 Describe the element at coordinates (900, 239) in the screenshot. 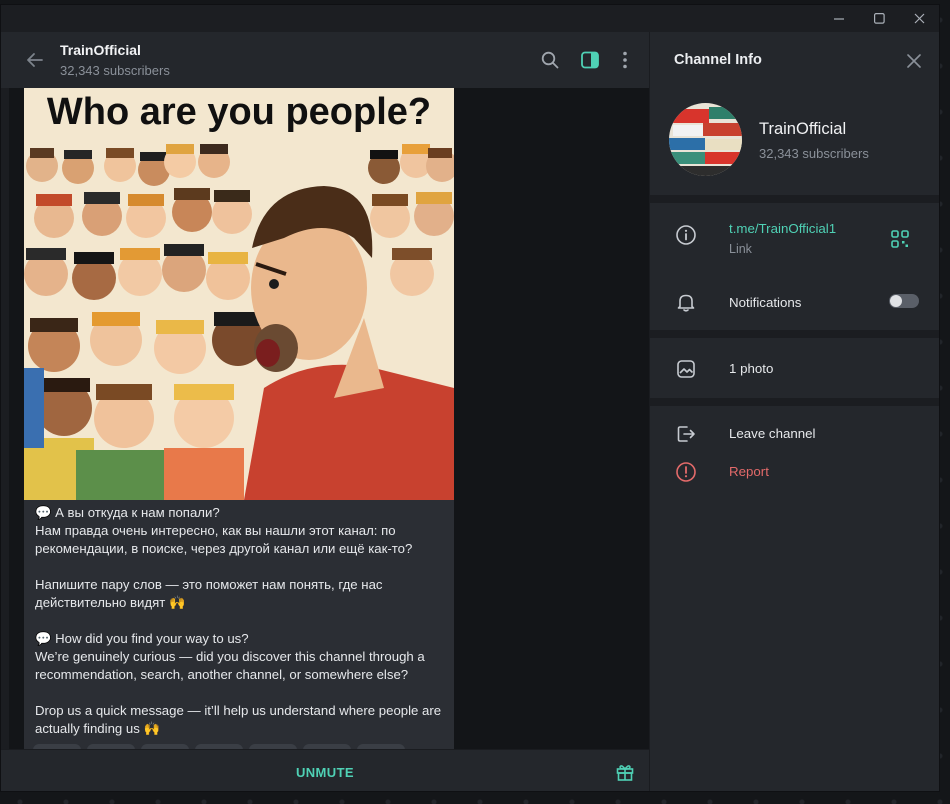

I see `qr-code-icon` at that location.